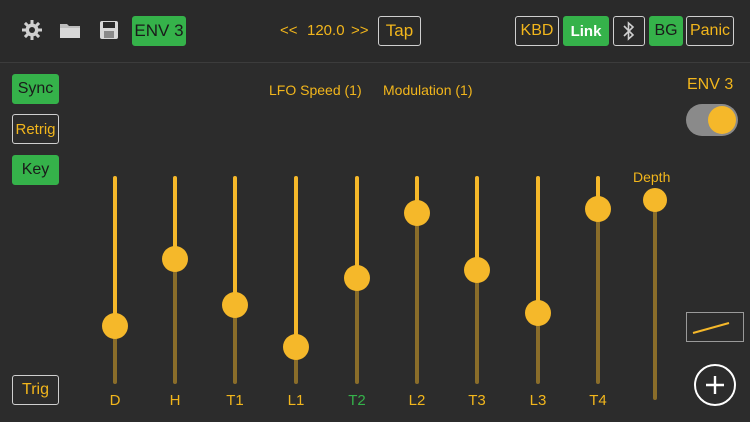  Describe the element at coordinates (70, 30) in the screenshot. I see `folder-icon` at that location.